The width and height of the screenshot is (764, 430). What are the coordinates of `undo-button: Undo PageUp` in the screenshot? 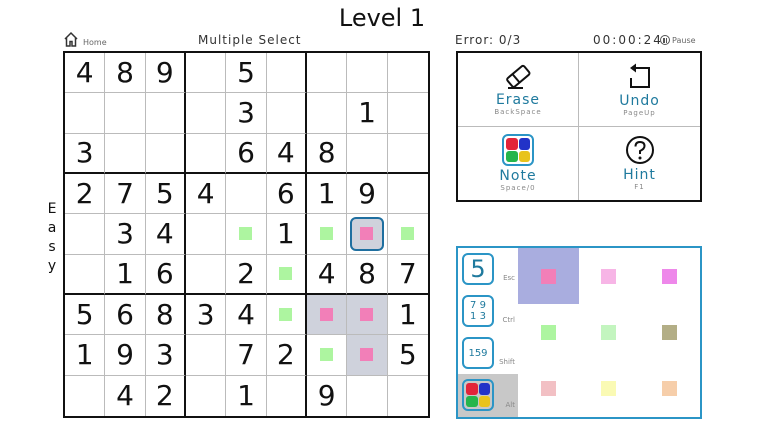 It's located at (639, 90).